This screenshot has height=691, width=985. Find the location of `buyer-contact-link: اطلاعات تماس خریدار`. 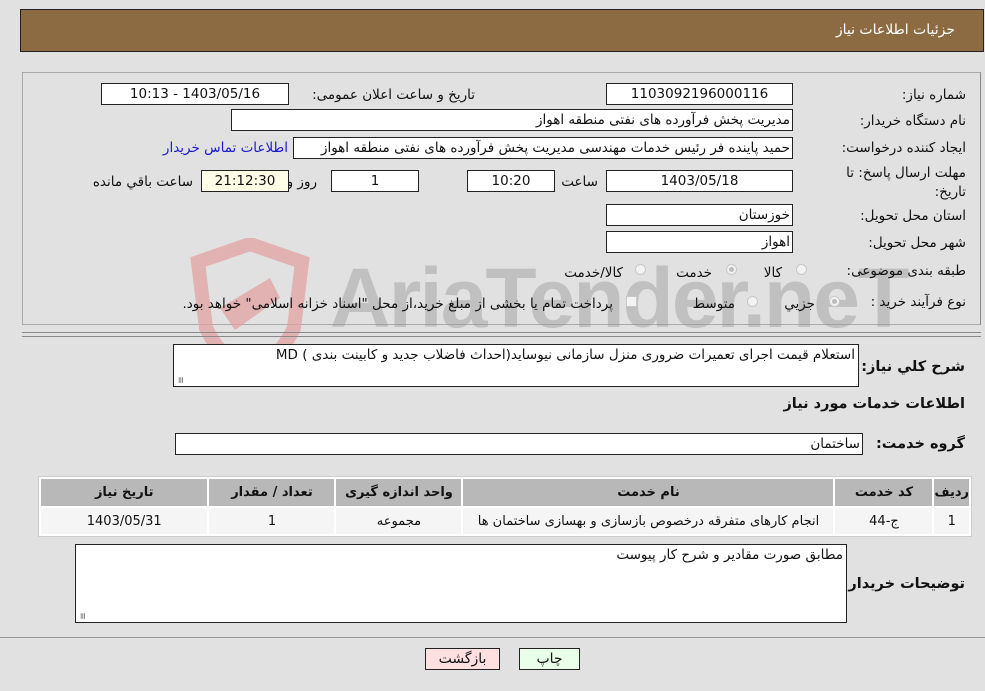

buyer-contact-link: اطلاعات تماس خریدار is located at coordinates (225, 148).